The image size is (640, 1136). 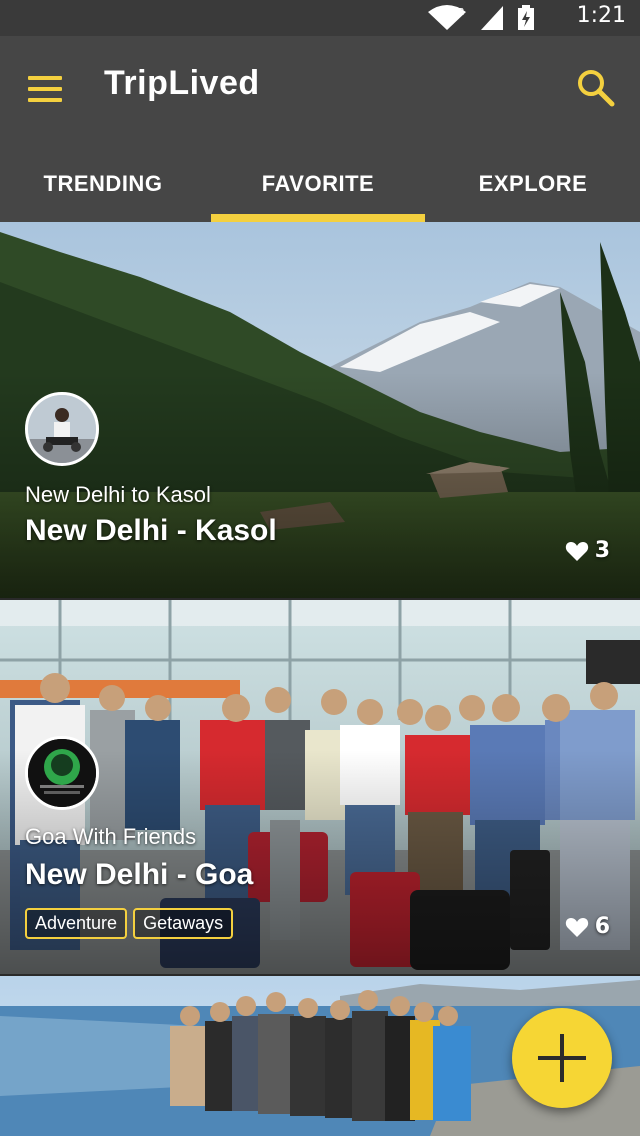 I want to click on tag-list: Adventure Getaways, so click(x=129, y=923).